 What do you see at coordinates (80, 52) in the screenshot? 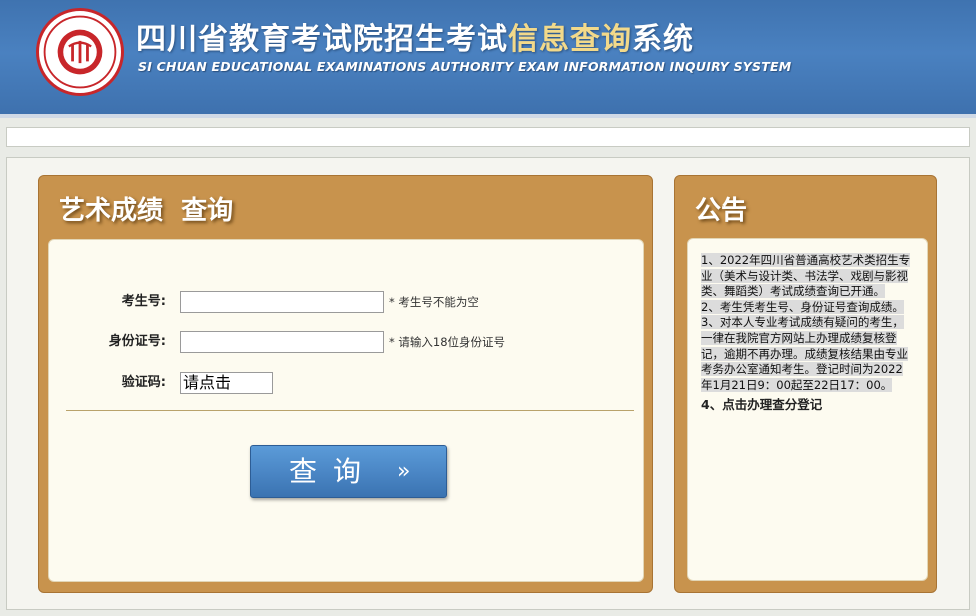
I see `authority-seal-icon` at bounding box center [80, 52].